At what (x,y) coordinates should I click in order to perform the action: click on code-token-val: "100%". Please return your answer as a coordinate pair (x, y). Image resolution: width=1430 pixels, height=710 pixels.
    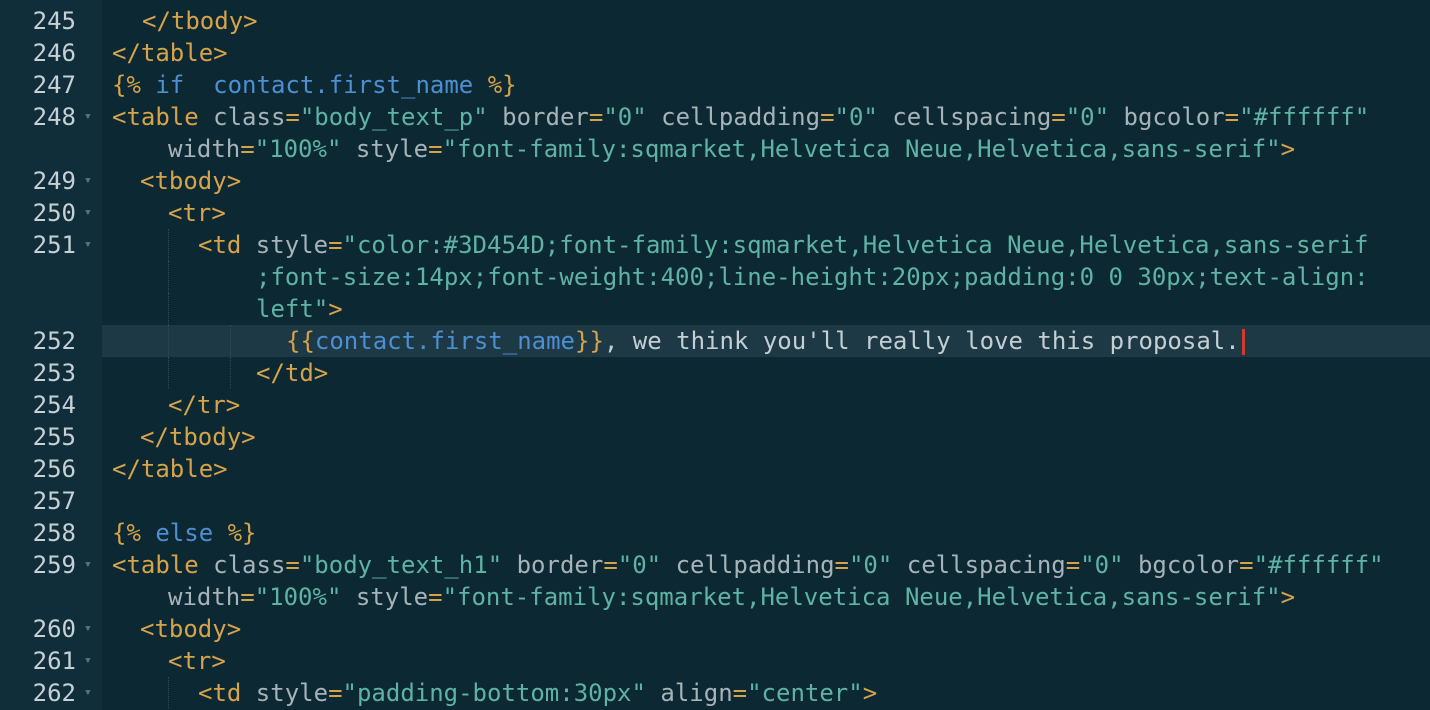
    Looking at the image, I should click on (298, 149).